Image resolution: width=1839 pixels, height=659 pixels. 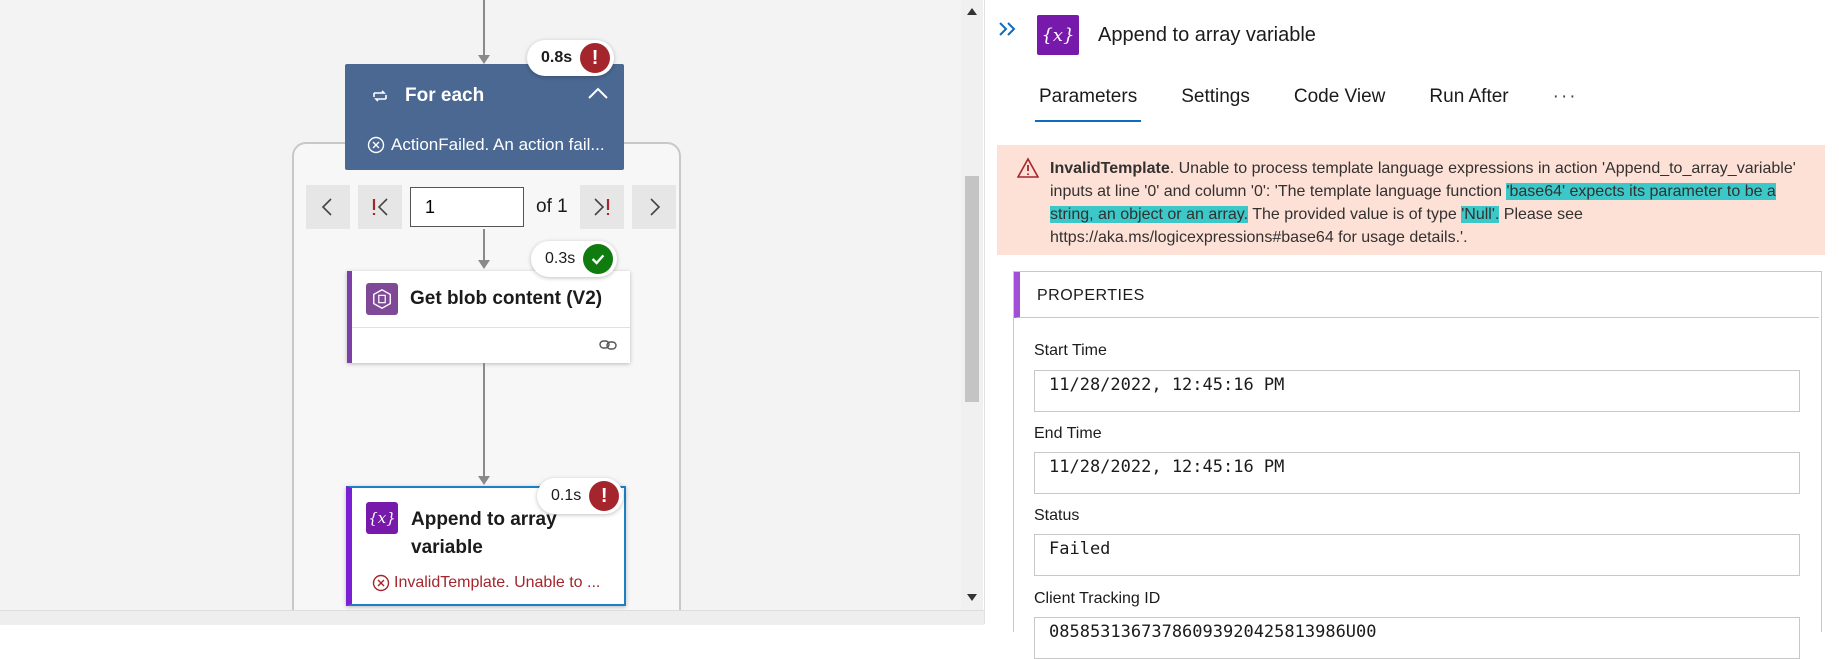 I want to click on start-time-label: Start Time, so click(x=1070, y=350).